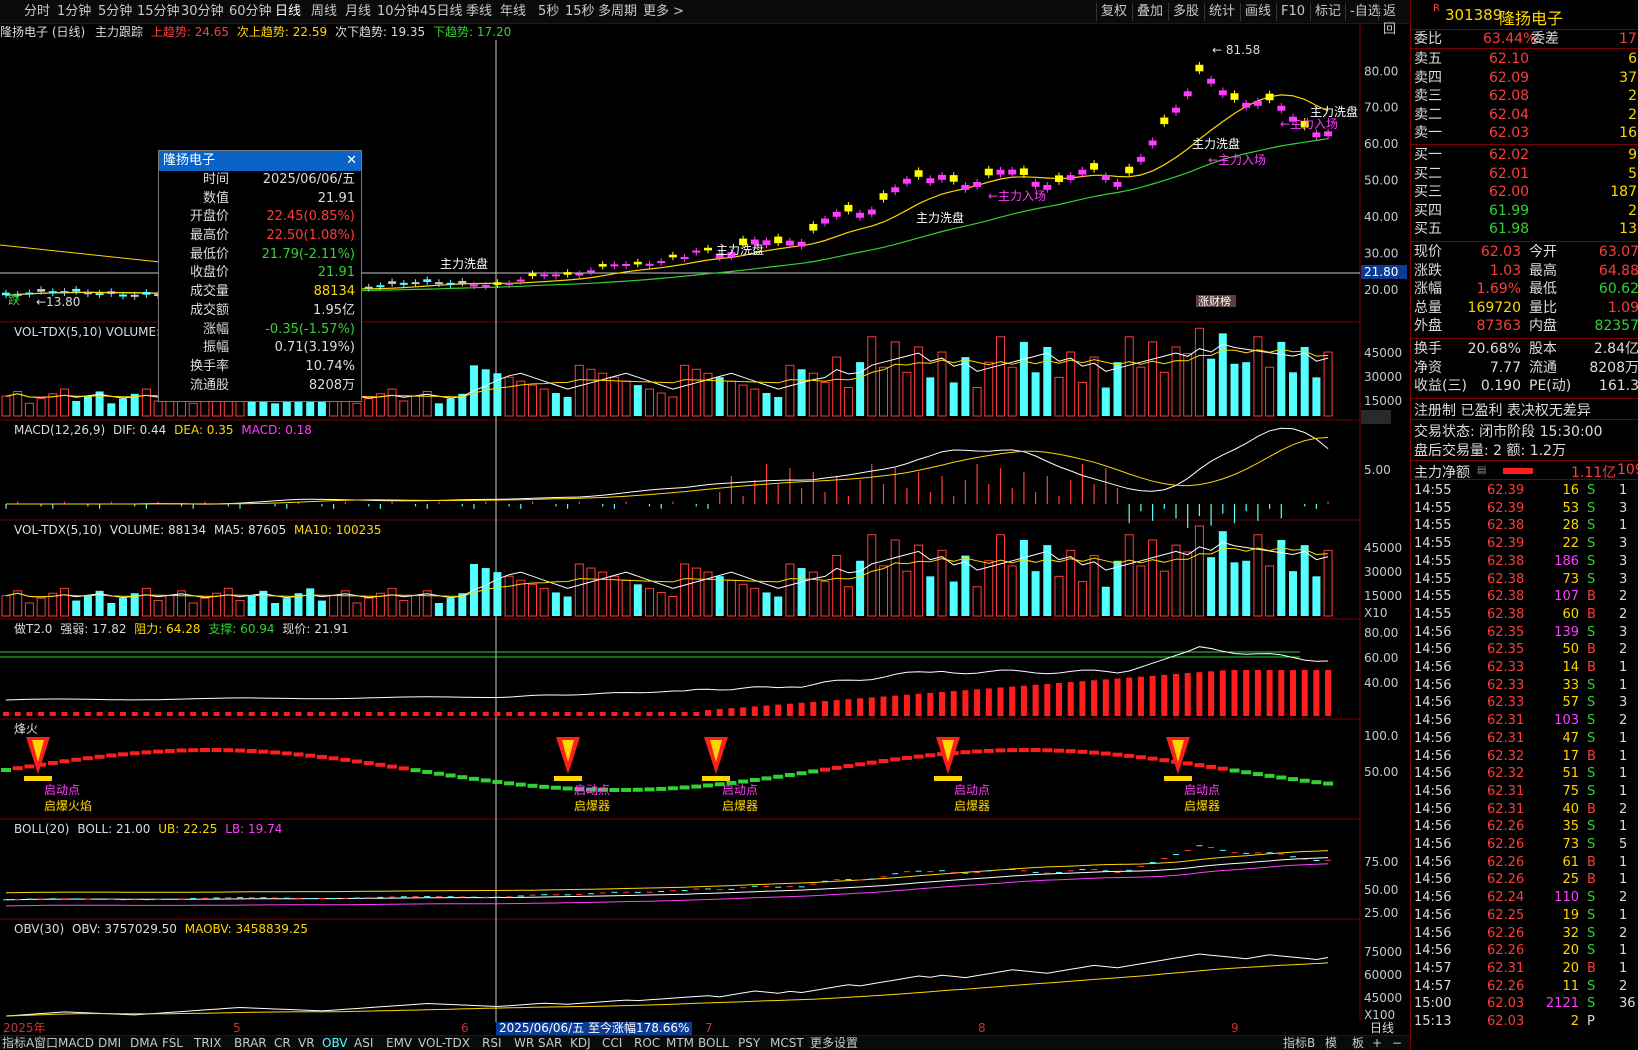 This screenshot has width=1638, height=1050. What do you see at coordinates (548, 12) in the screenshot?
I see `tab-13: 5秒` at bounding box center [548, 12].